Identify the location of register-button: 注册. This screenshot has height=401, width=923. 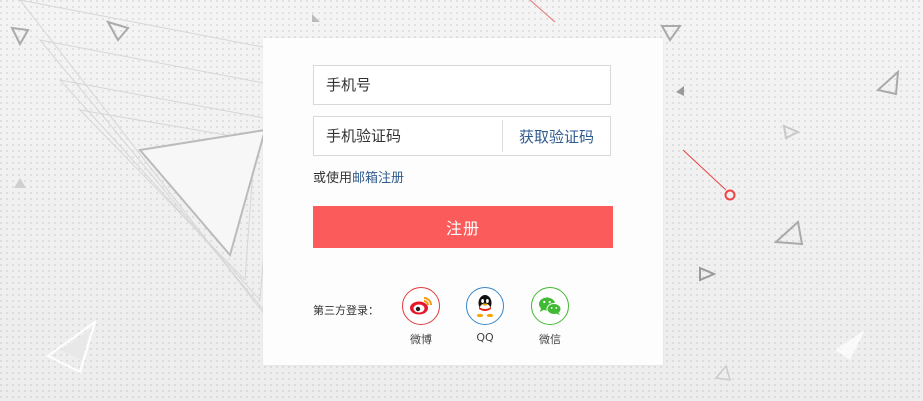
(463, 227).